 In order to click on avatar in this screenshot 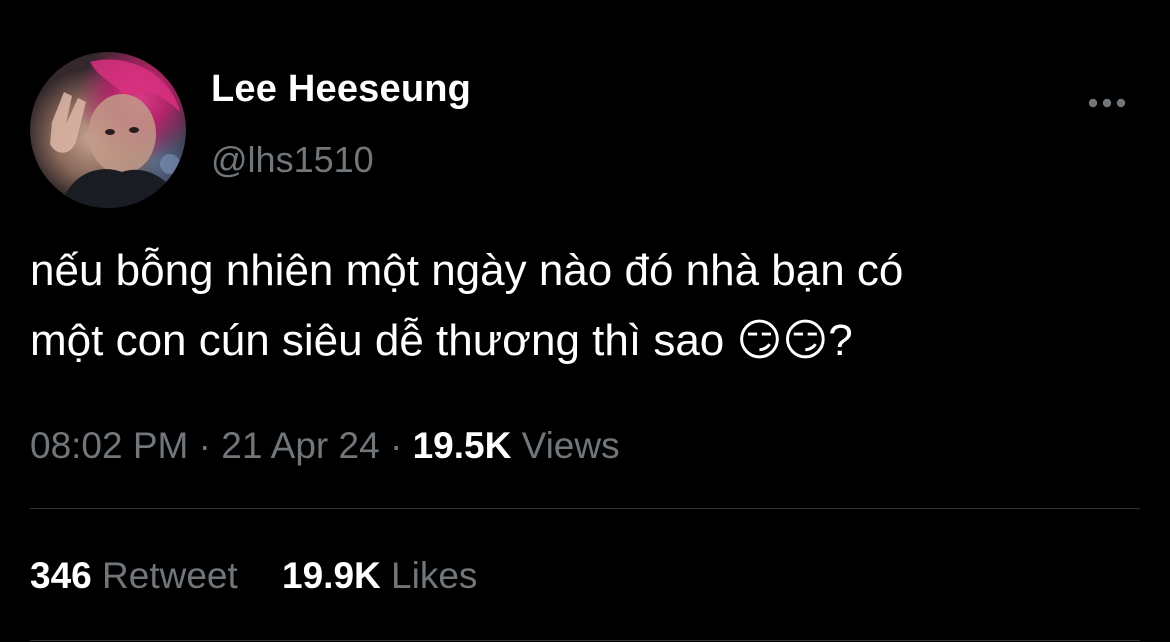, I will do `click(108, 130)`.